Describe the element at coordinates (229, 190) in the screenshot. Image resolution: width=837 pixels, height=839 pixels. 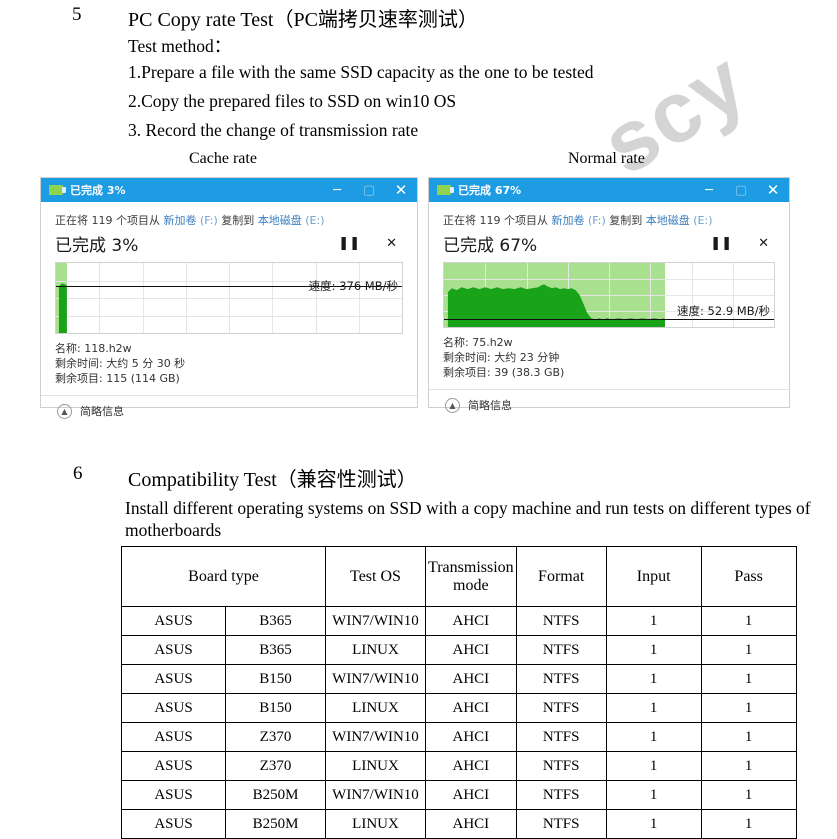
I see `dialog-titlebar: 已完成 3% ─ ▢ ✕` at that location.